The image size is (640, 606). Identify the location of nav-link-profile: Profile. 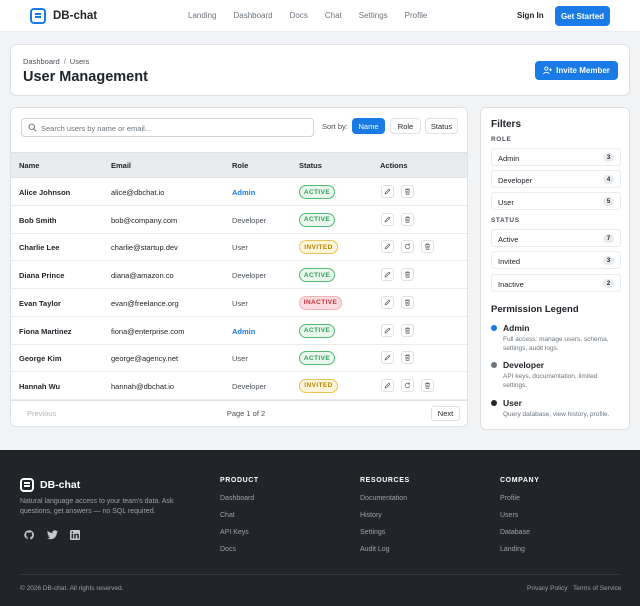
(416, 15).